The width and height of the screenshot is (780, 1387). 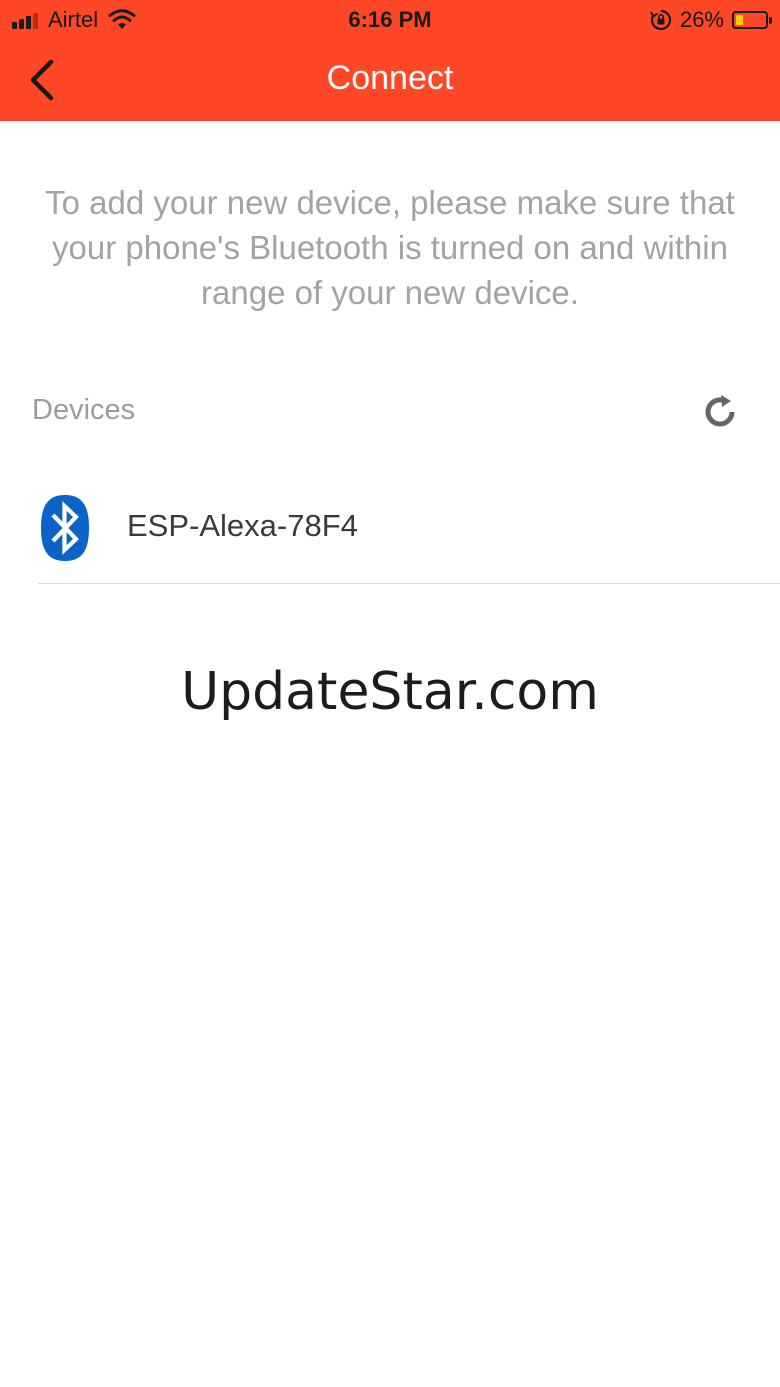 I want to click on watermark: UpdateStar.com, so click(x=390, y=692).